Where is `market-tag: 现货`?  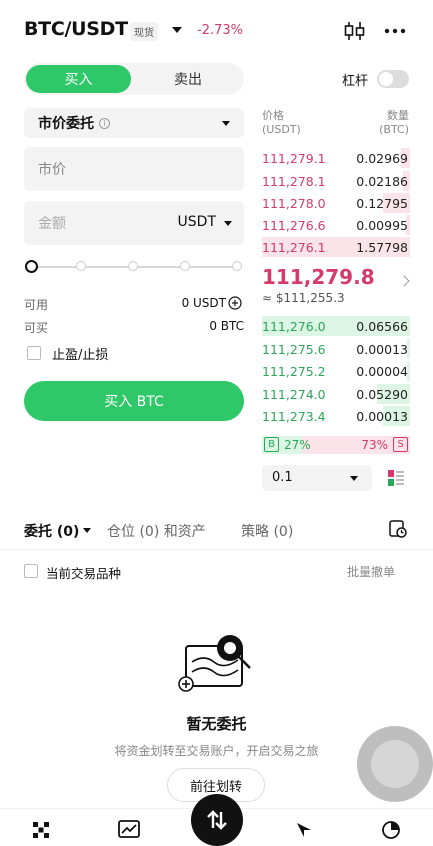
market-tag: 现货 is located at coordinates (144, 31).